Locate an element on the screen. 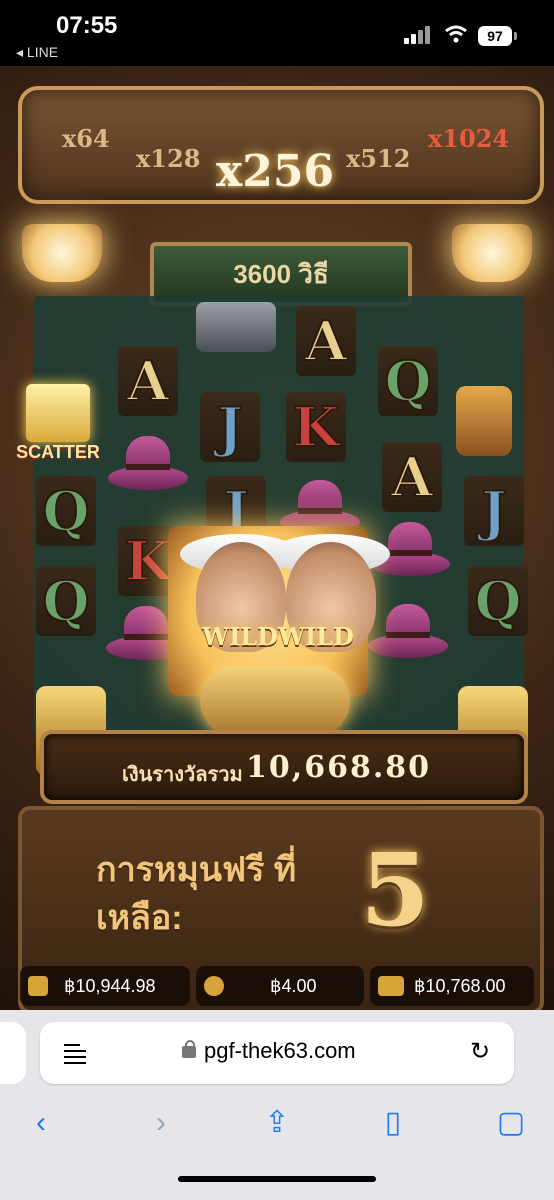 This screenshot has height=1200, width=554. forward-icon: › is located at coordinates (161, 1123).